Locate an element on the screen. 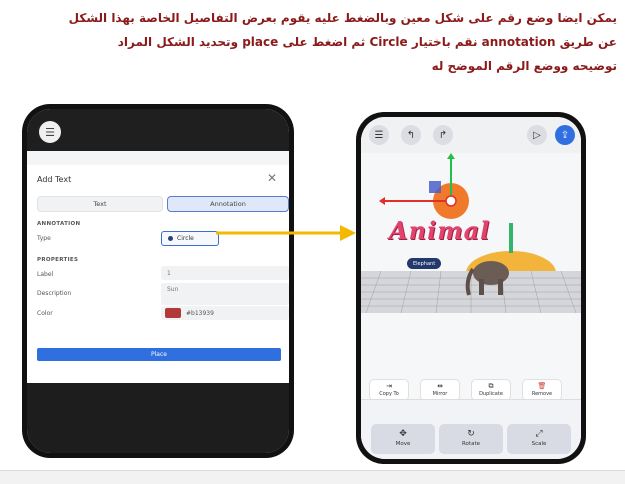 This screenshot has width=625, height=484. color-swatch is located at coordinates (173, 313).